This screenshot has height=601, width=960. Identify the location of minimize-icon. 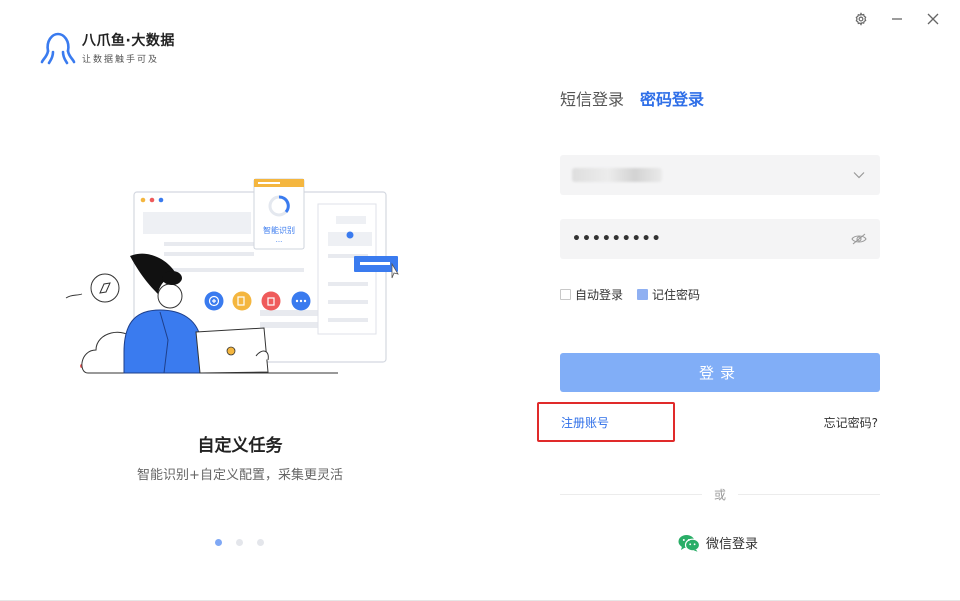
(897, 19).